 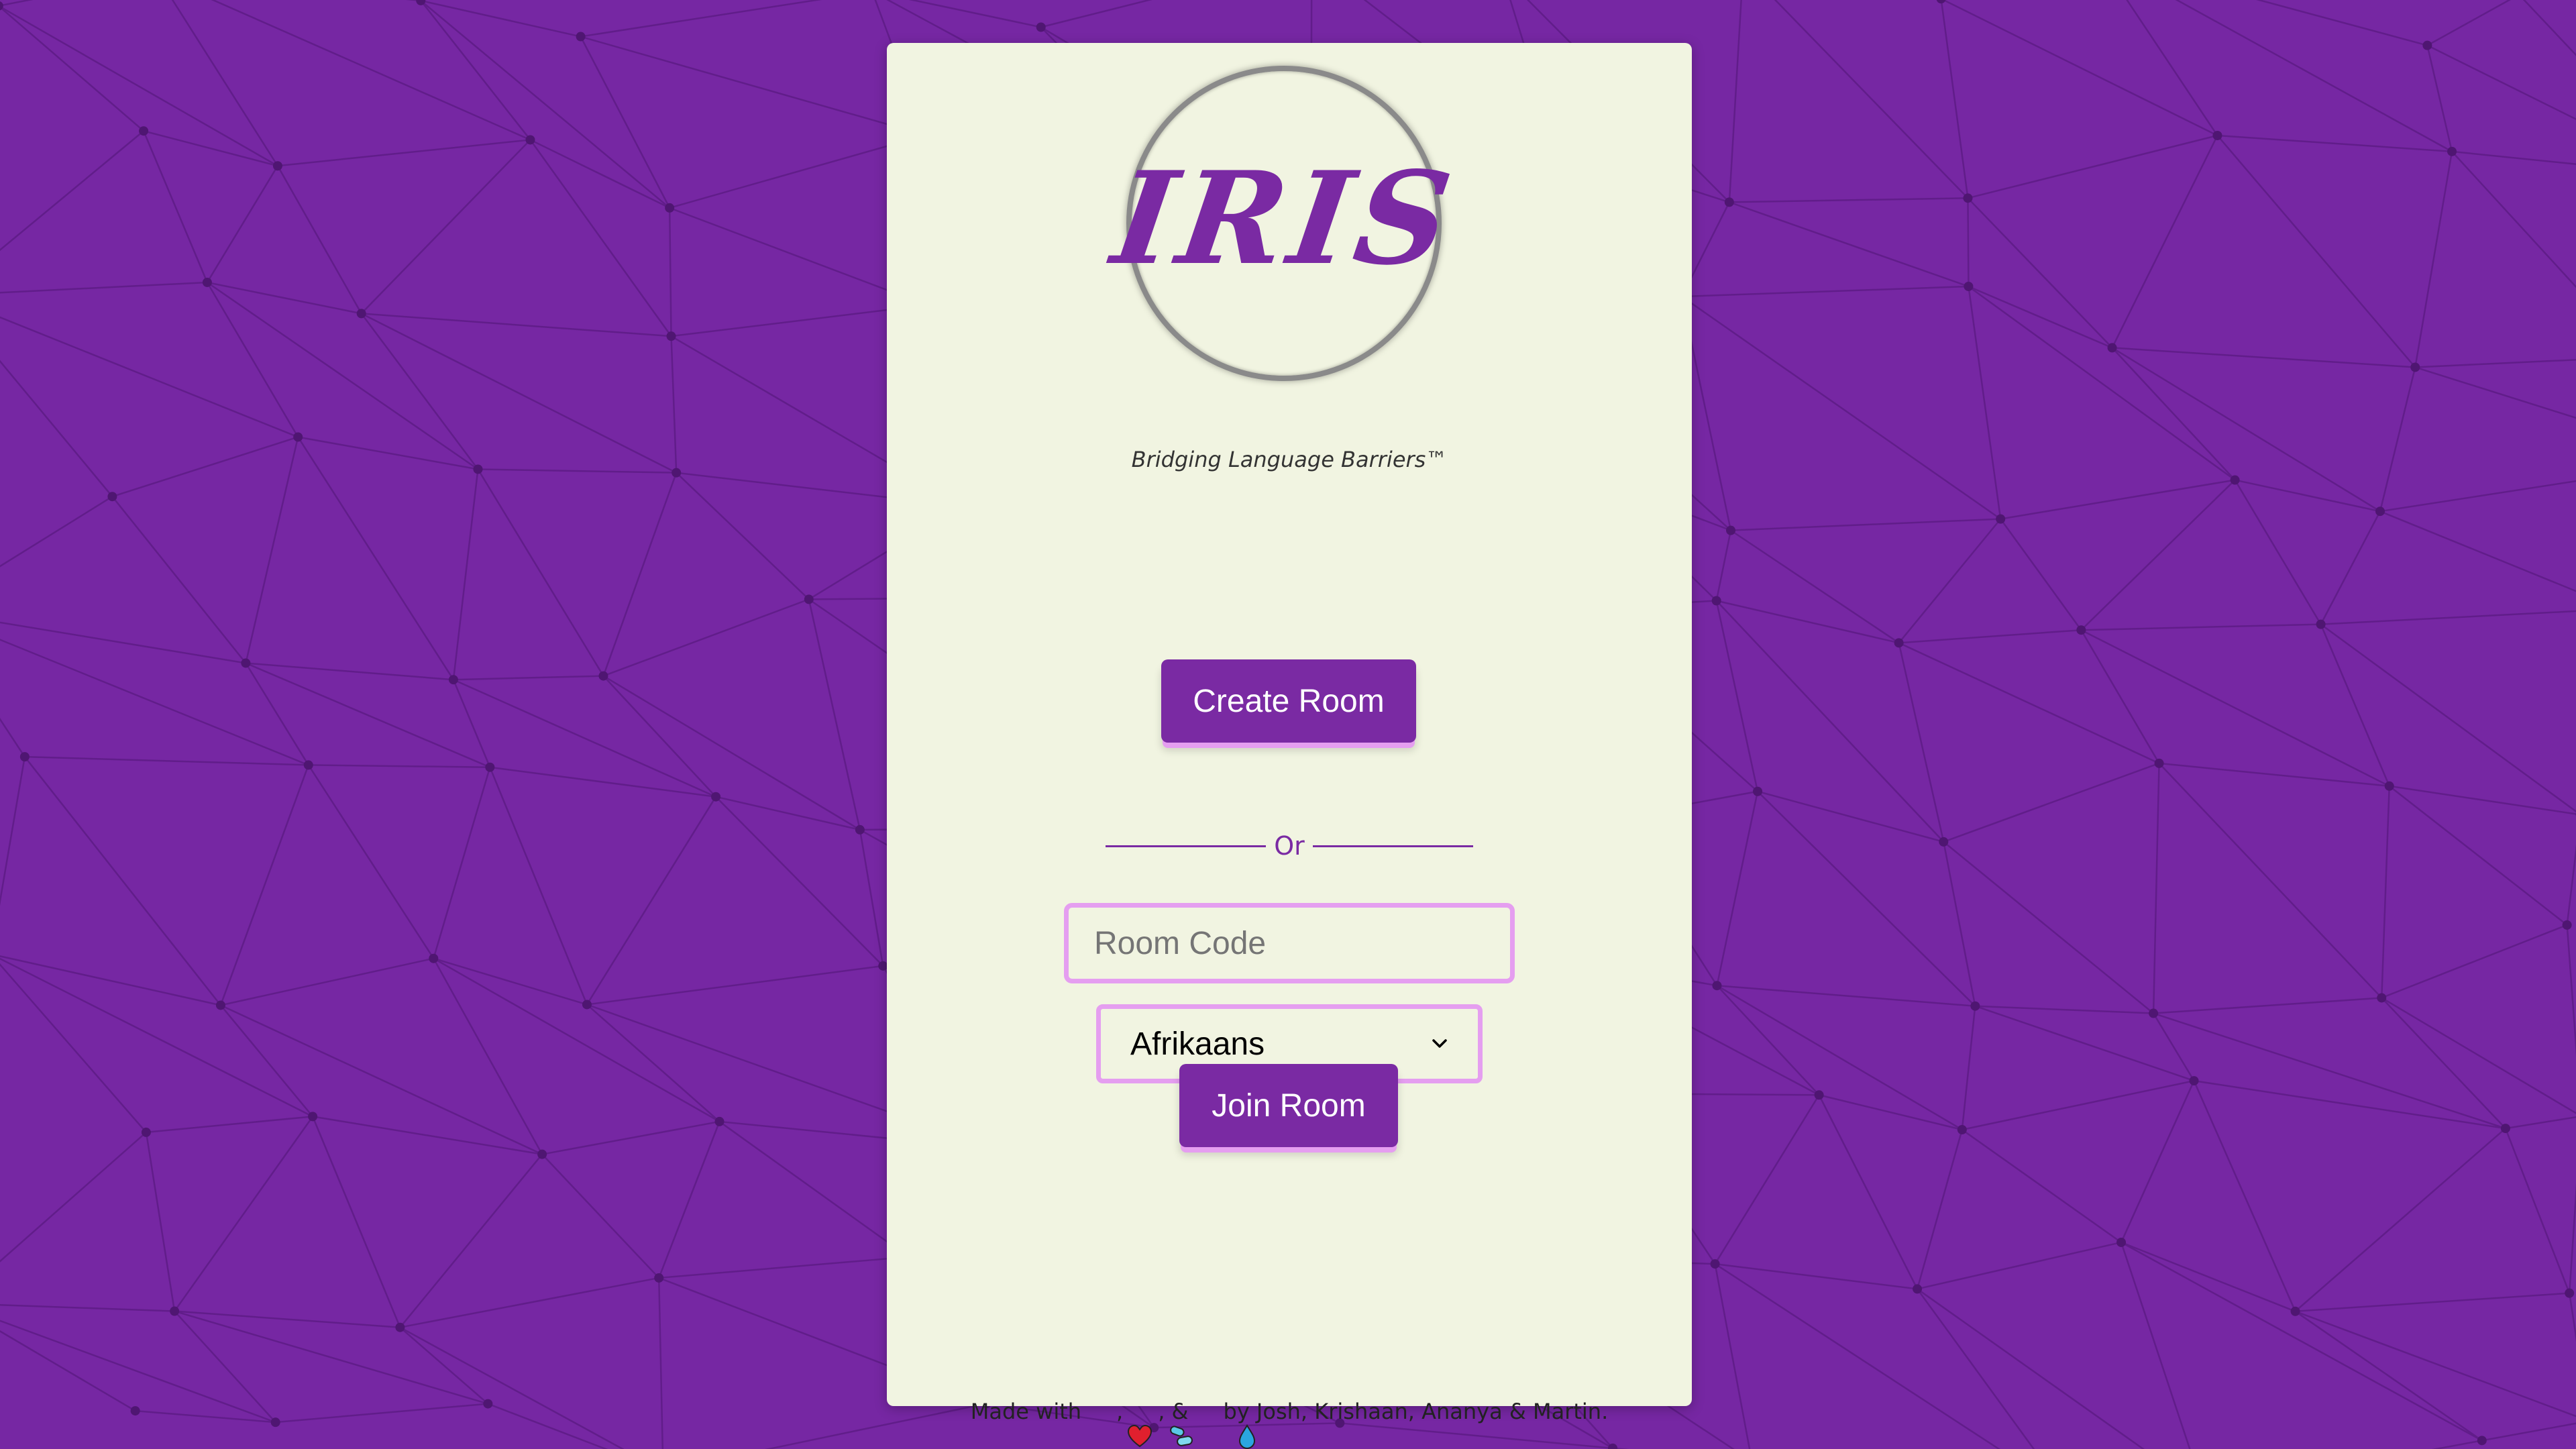 I want to click on chevron-down-icon, so click(x=1439, y=1044).